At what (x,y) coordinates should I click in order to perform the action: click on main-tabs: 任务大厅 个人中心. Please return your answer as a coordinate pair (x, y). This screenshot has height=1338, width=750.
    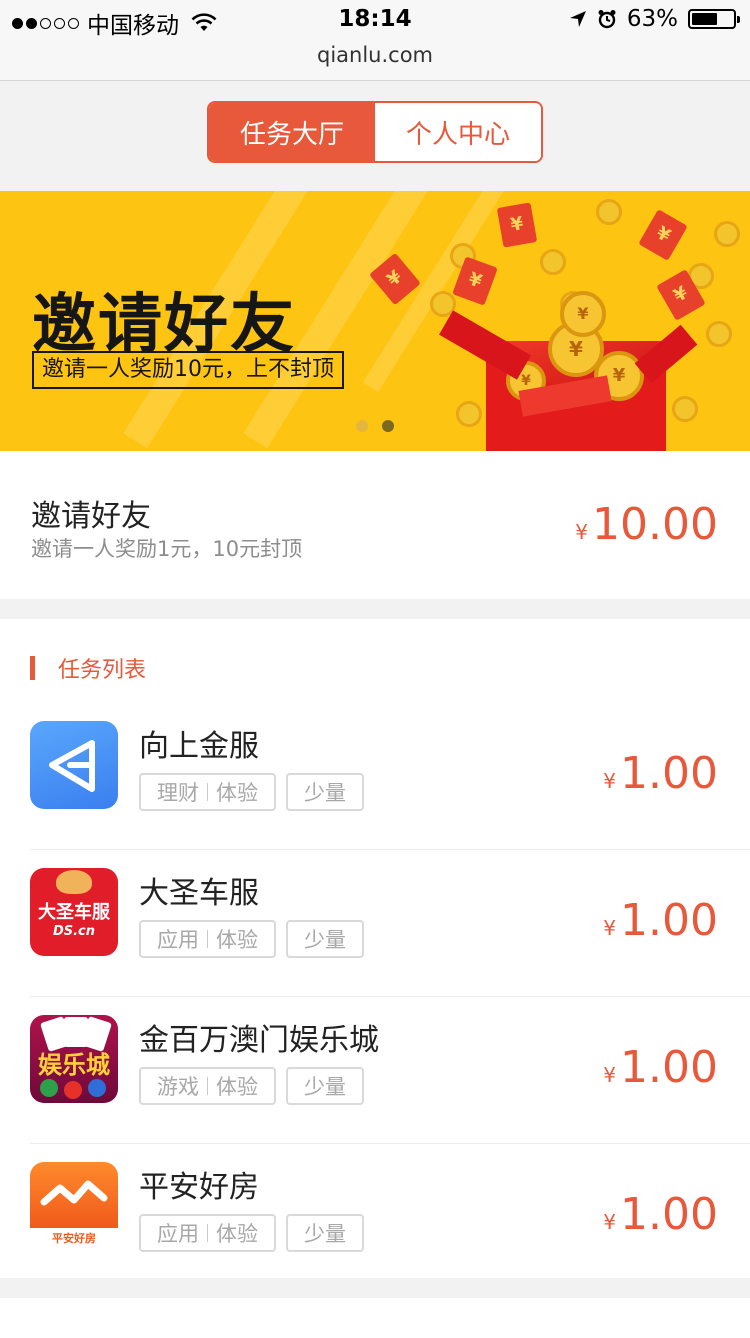
    Looking at the image, I should click on (375, 132).